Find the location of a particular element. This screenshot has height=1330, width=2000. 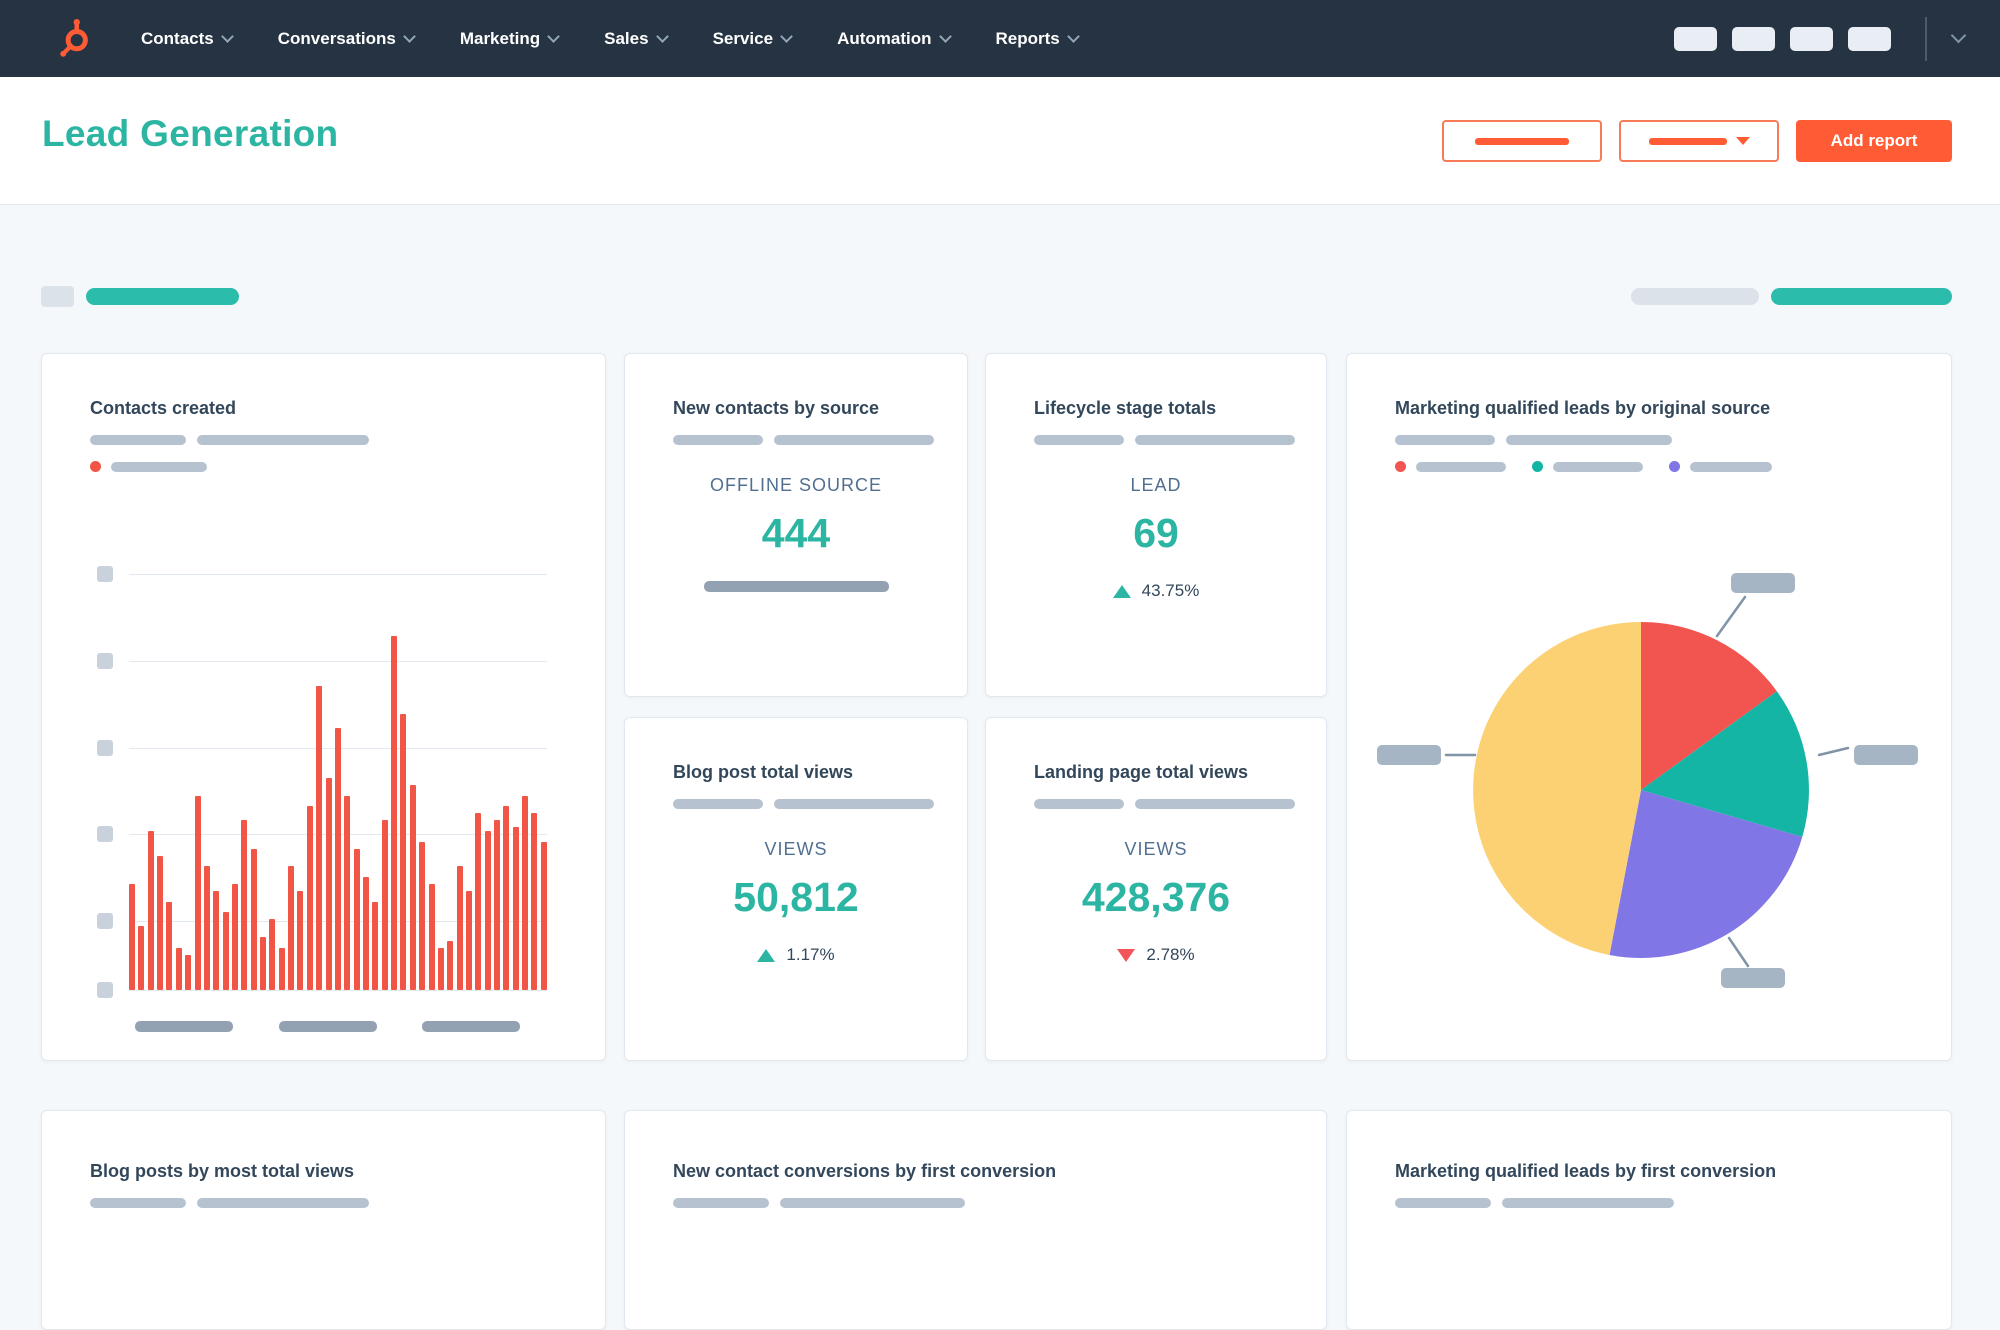

metric-value: 69 is located at coordinates (1156, 533).